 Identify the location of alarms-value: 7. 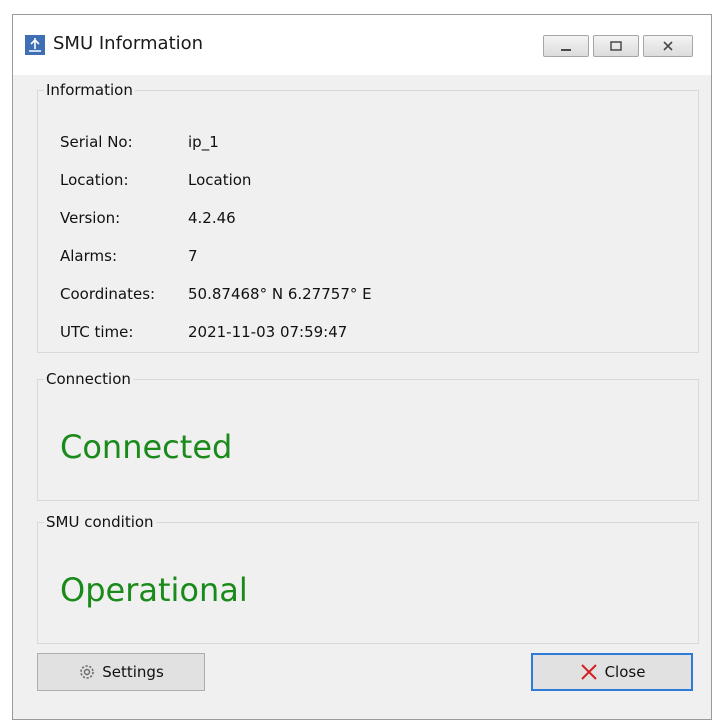
(193, 256).